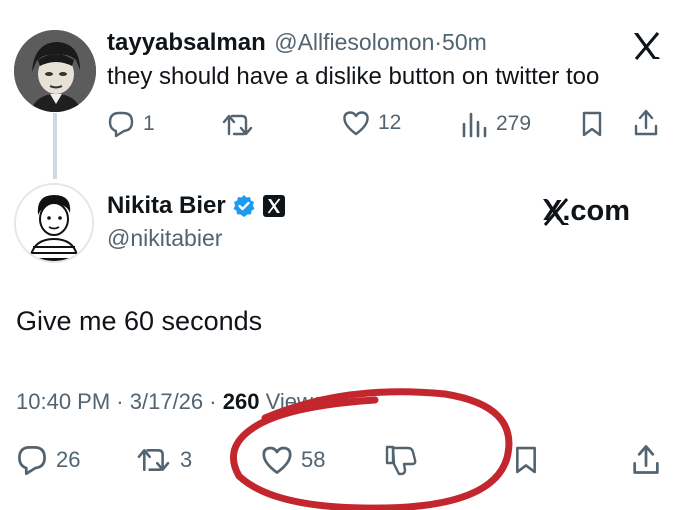 The height and width of the screenshot is (510, 679). I want to click on xcom-watermark: X.com, so click(585, 211).